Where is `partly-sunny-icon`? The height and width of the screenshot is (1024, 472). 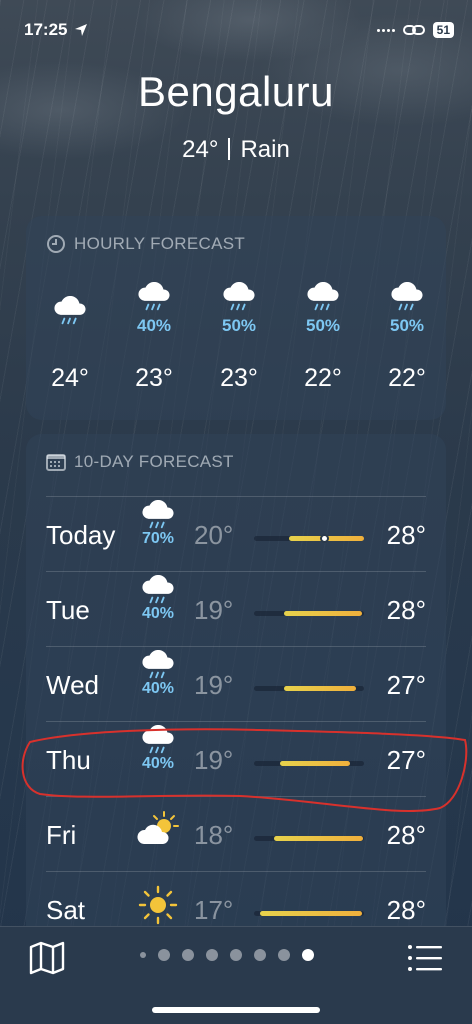 partly-sunny-icon is located at coordinates (158, 827).